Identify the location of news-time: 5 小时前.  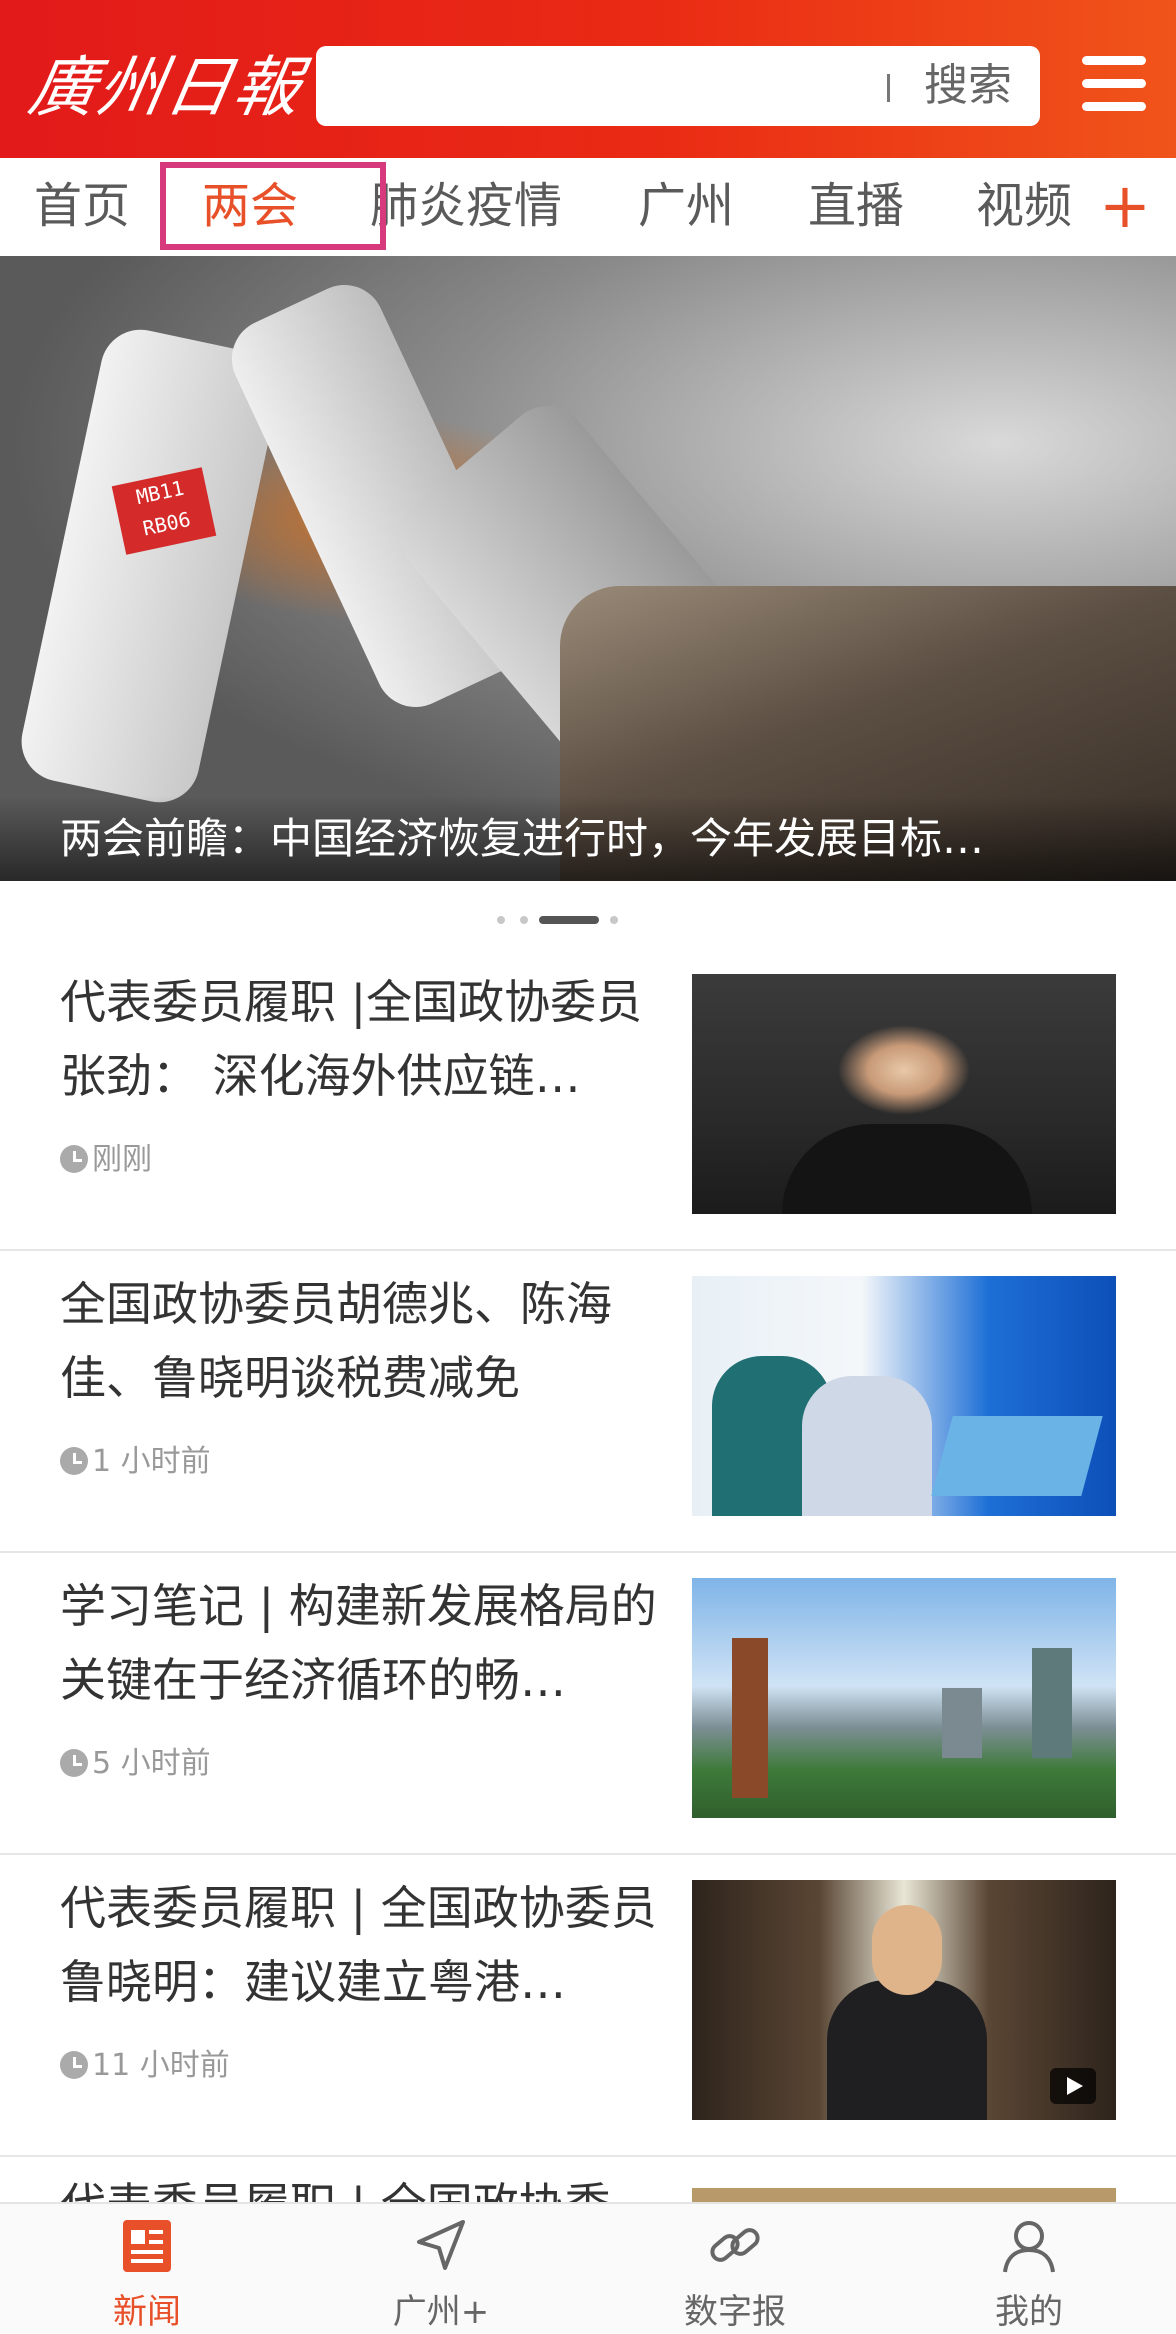
(135, 1764).